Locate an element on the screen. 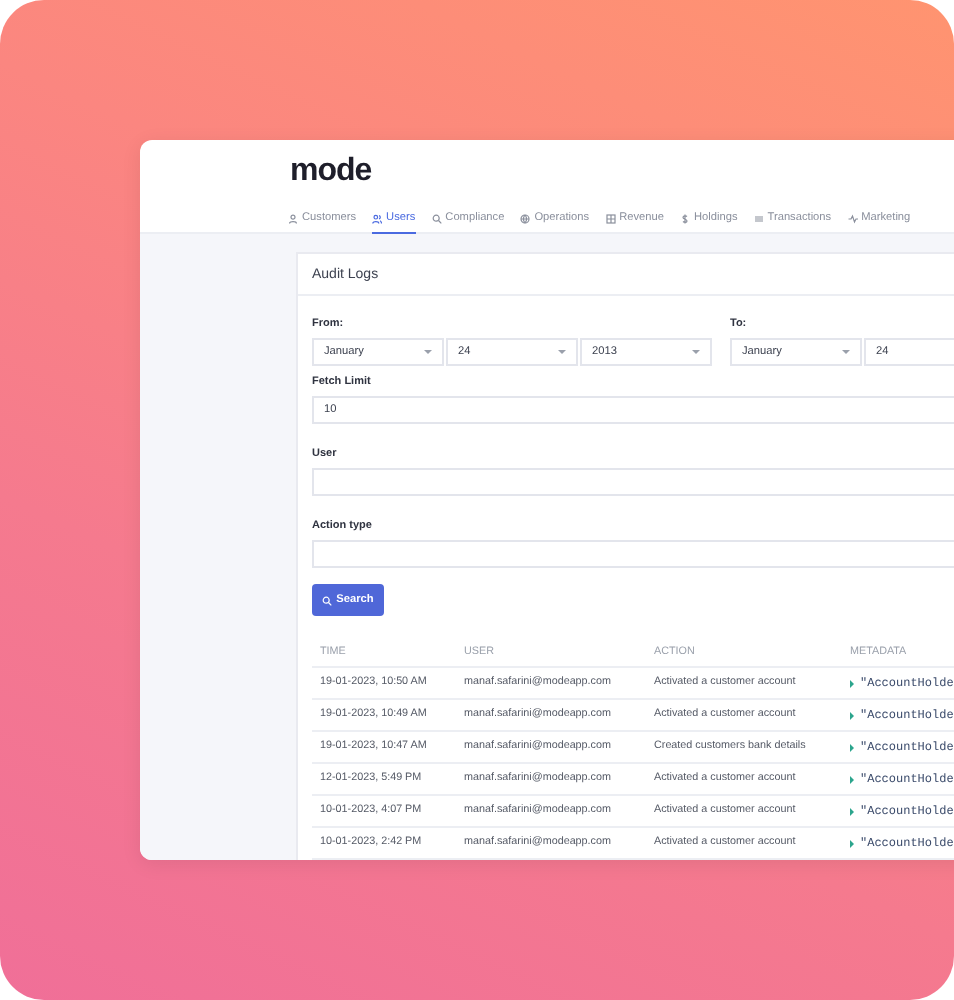 Image resolution: width=954 pixels, height=1000 pixels. grid-icon is located at coordinates (610, 219).